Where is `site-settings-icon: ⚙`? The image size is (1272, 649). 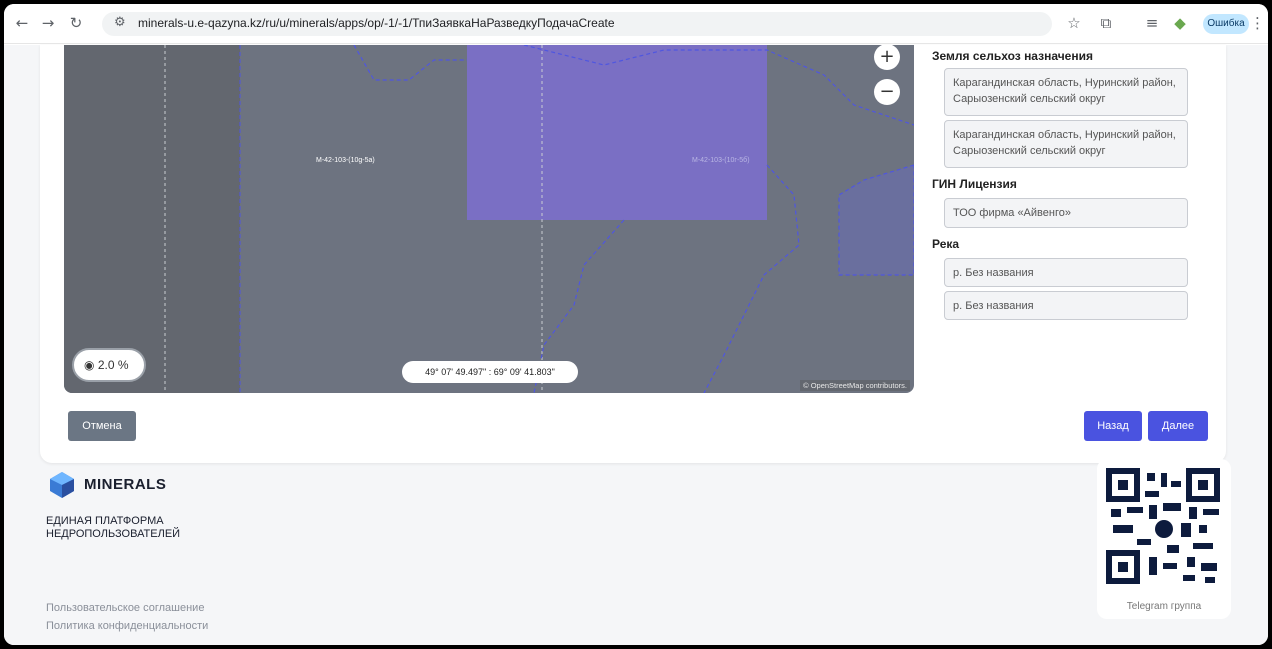 site-settings-icon: ⚙ is located at coordinates (120, 22).